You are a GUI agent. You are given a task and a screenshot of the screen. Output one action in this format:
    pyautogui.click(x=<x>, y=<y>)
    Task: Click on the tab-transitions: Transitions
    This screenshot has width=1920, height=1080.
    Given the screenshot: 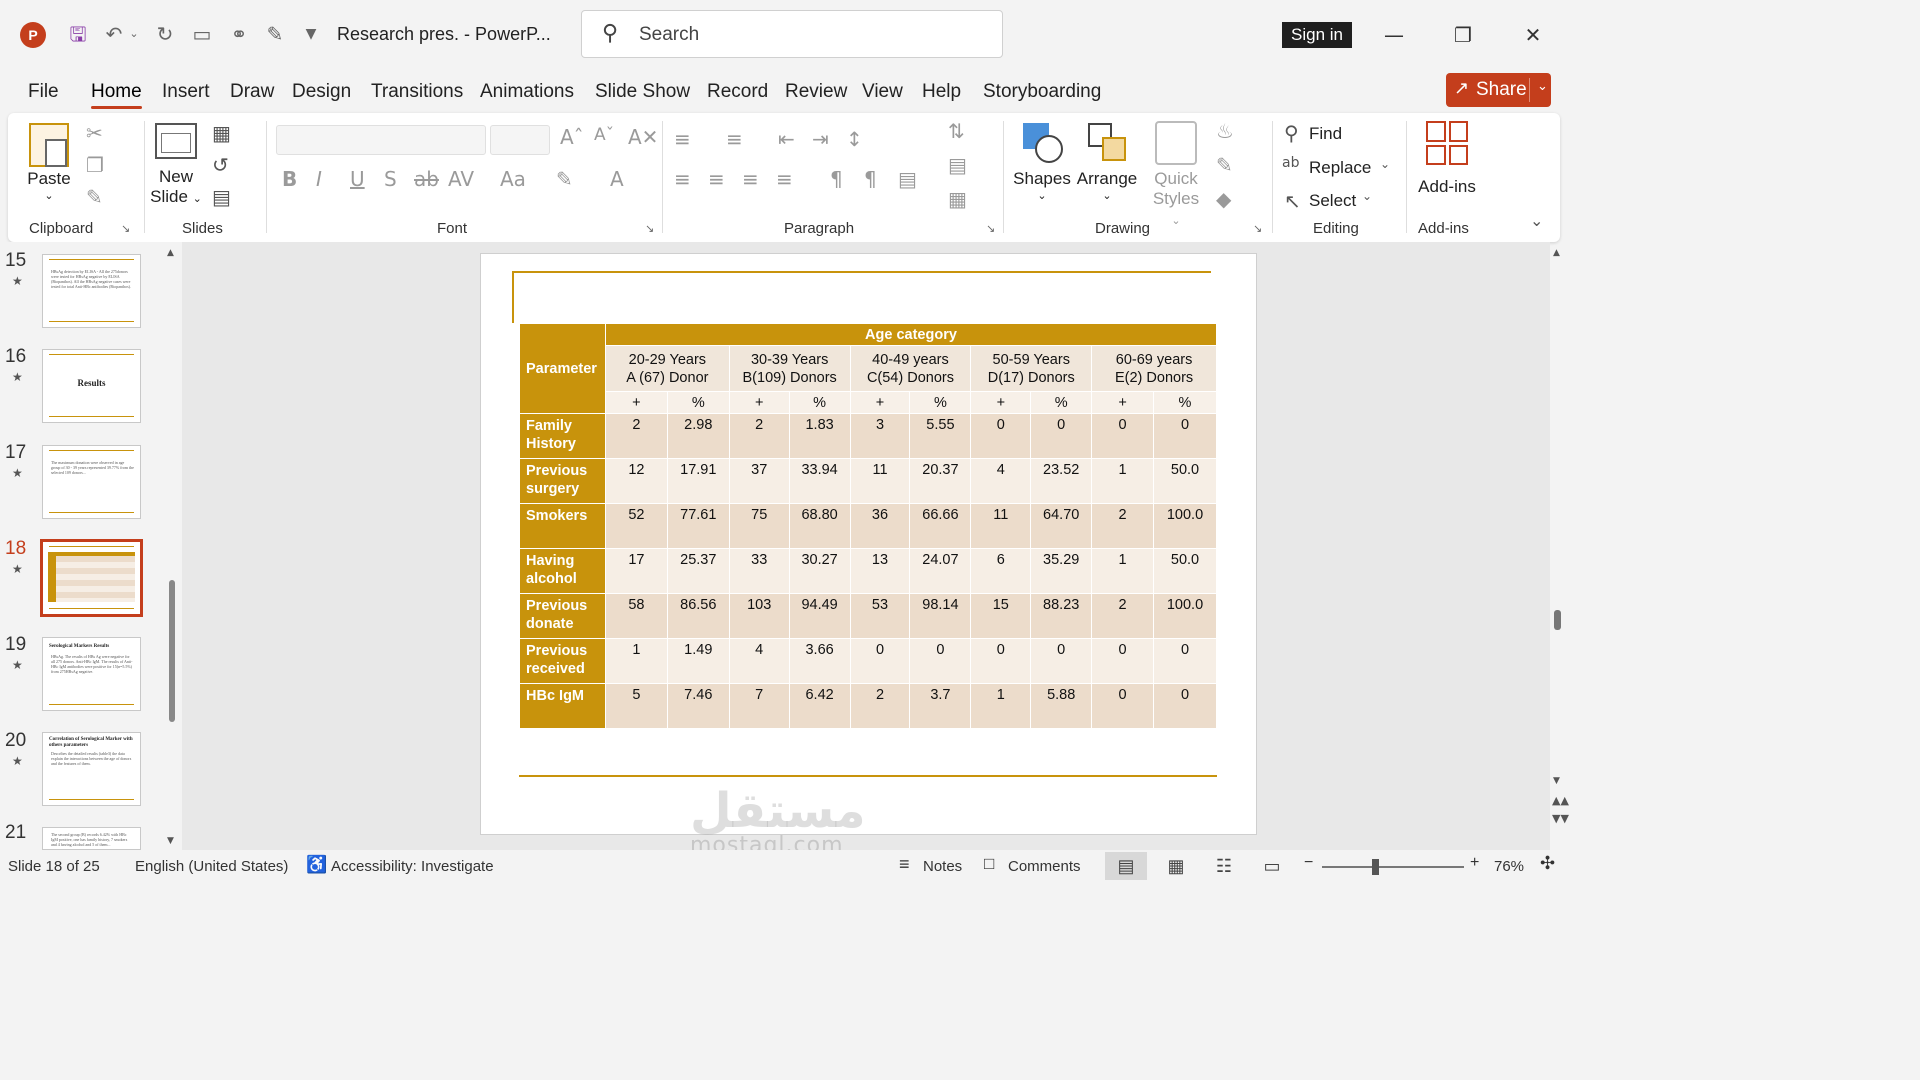 What is the action you would take?
    pyautogui.click(x=417, y=92)
    